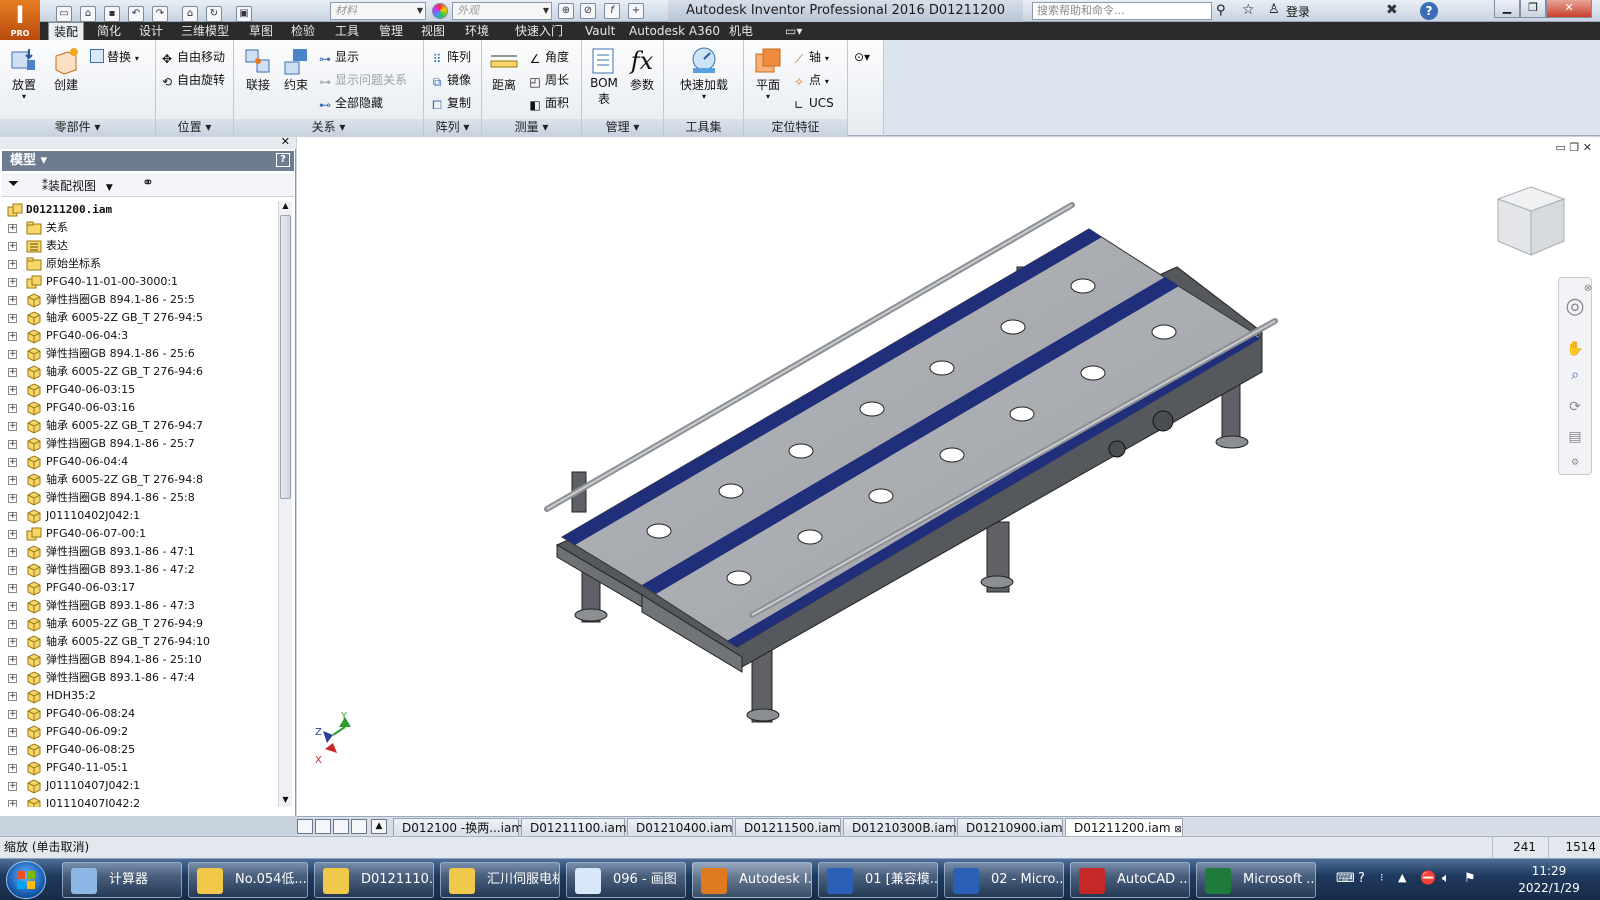 The height and width of the screenshot is (900, 1600). I want to click on joint-button: 联接, so click(258, 69).